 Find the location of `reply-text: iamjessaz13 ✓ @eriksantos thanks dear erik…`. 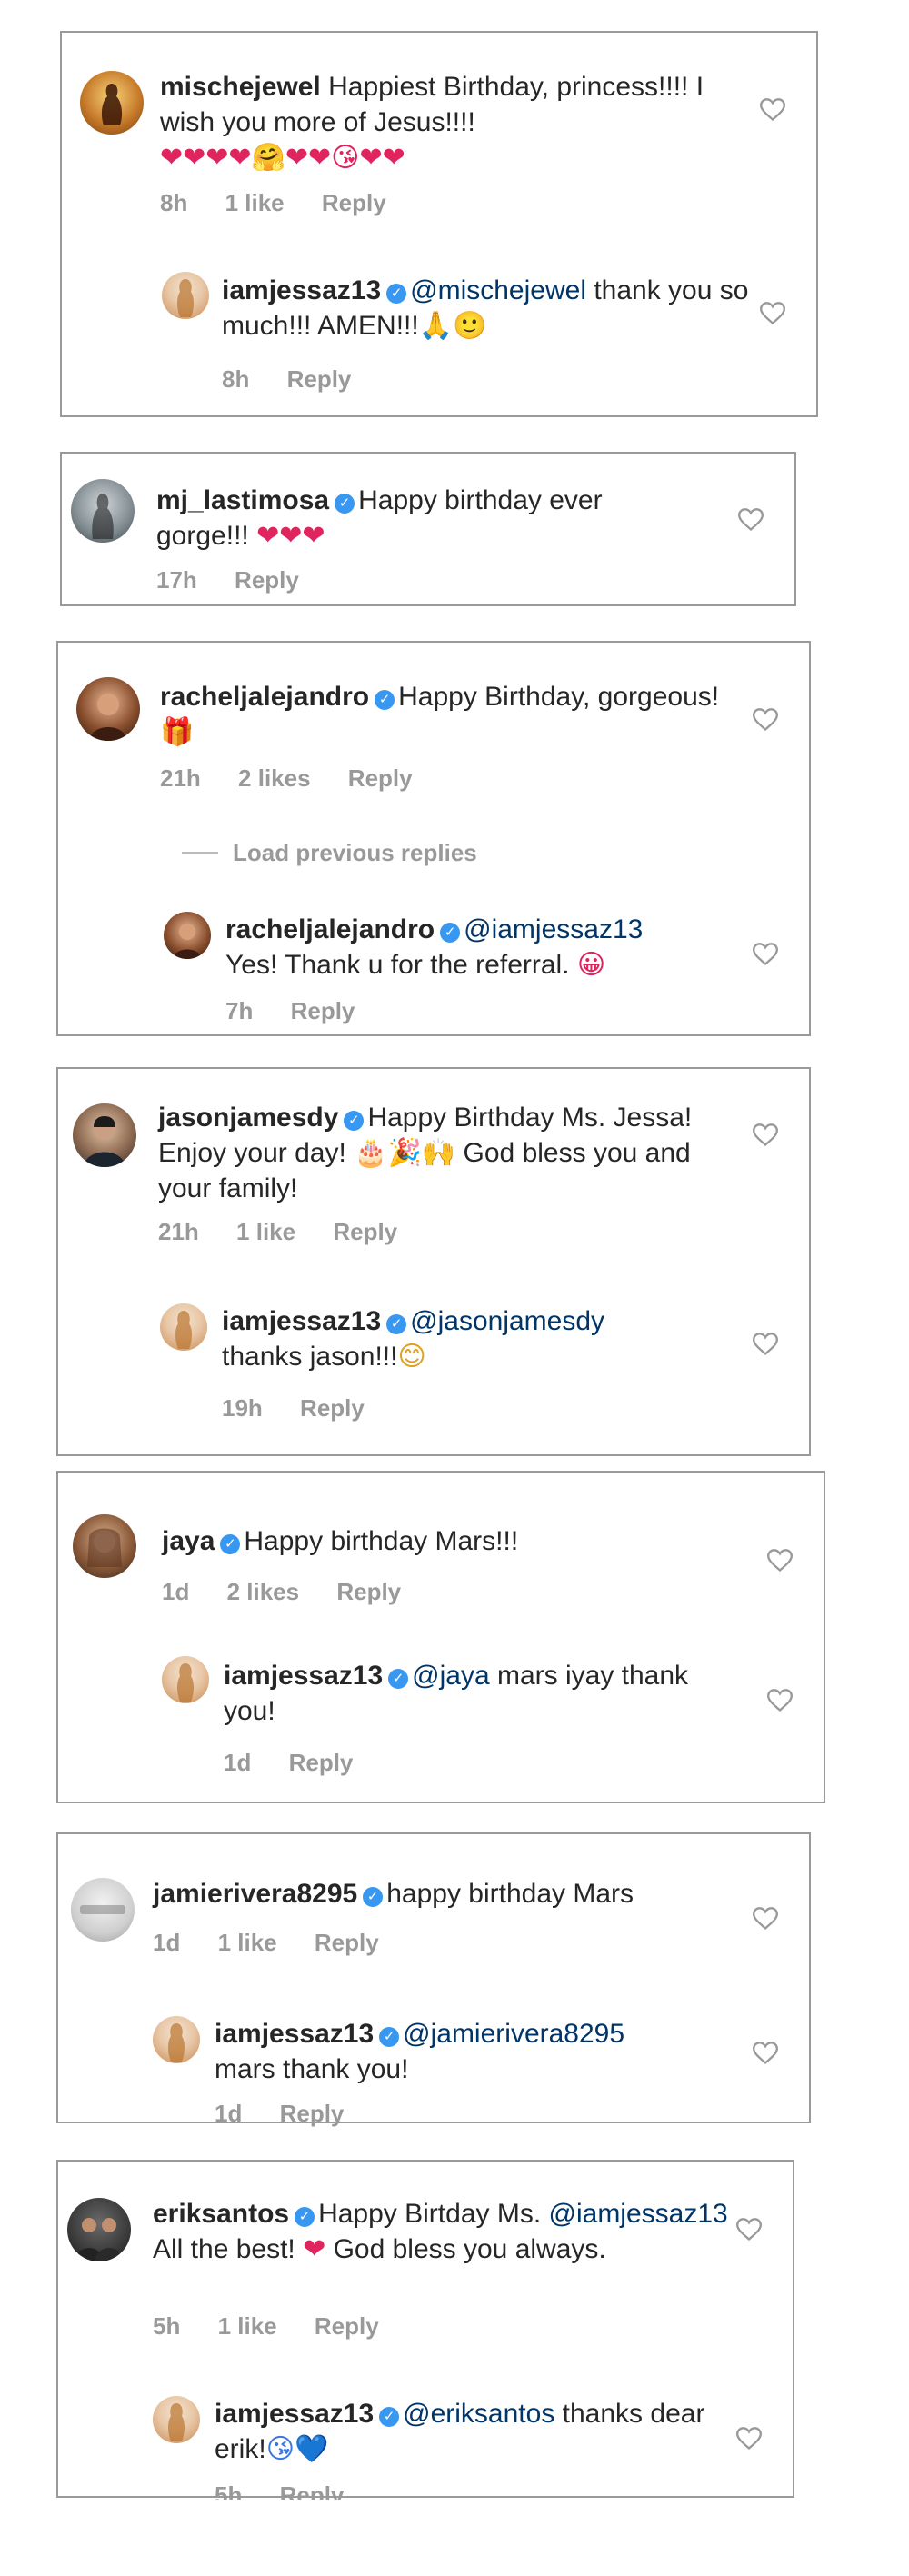

reply-text: iamjessaz13 ✓ @eriksantos thanks dear erik… is located at coordinates (469, 2431).